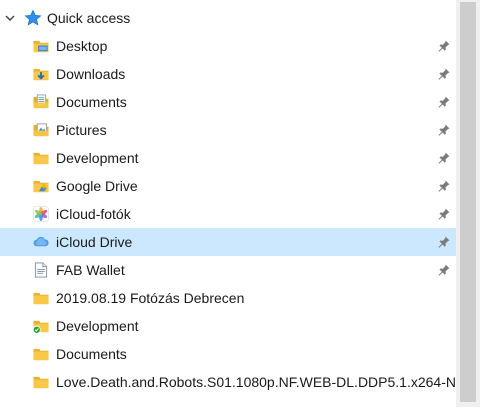 This screenshot has width=480, height=407. I want to click on scrollbar-thumb, so click(468, 202).